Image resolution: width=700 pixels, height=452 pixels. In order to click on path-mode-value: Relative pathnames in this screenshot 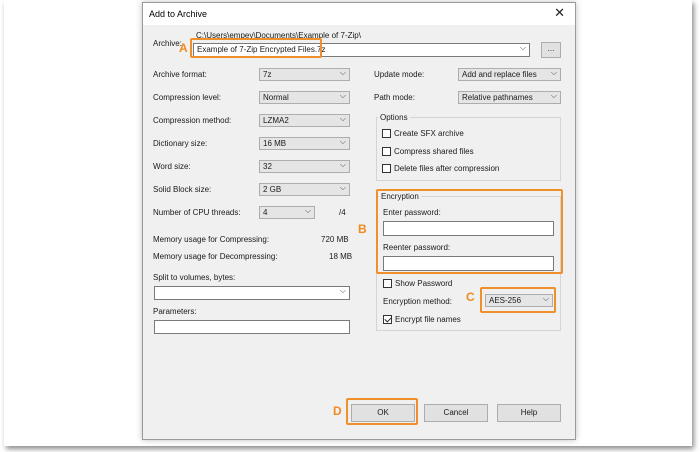, I will do `click(497, 97)`.